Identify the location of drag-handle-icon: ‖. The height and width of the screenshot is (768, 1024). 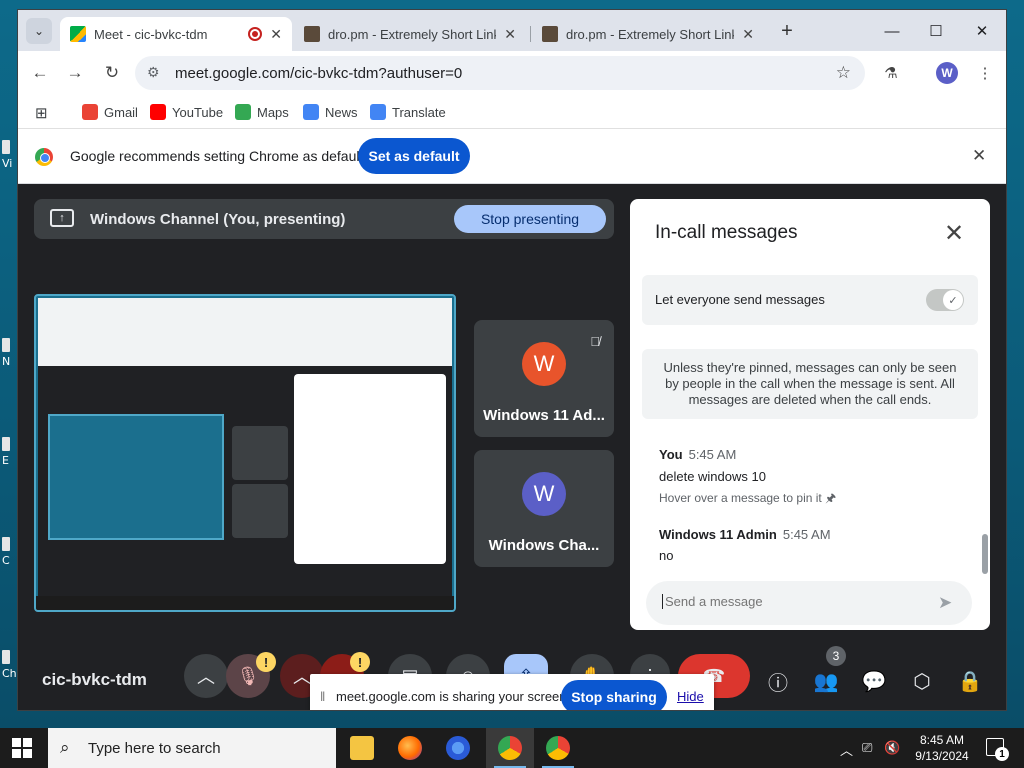
(322, 696).